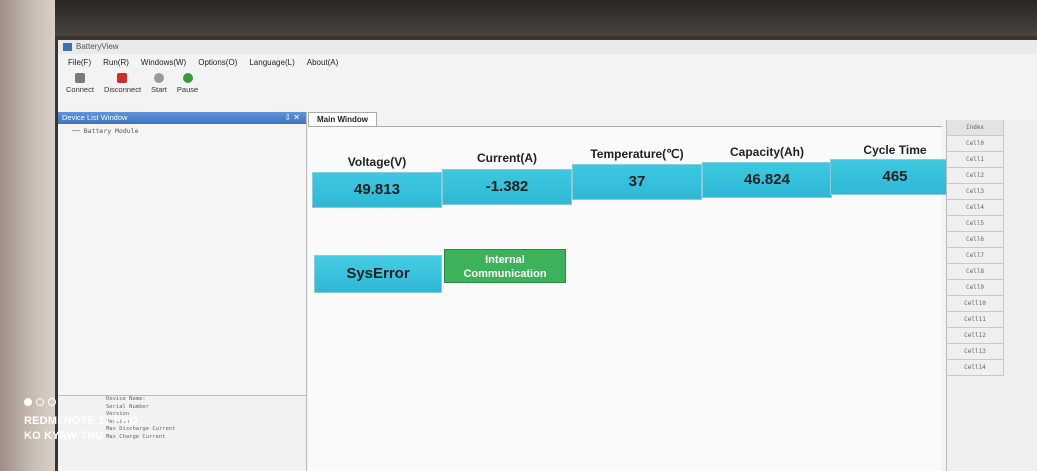  What do you see at coordinates (163, 63) in the screenshot?
I see `menu-windows: Windows(W)` at bounding box center [163, 63].